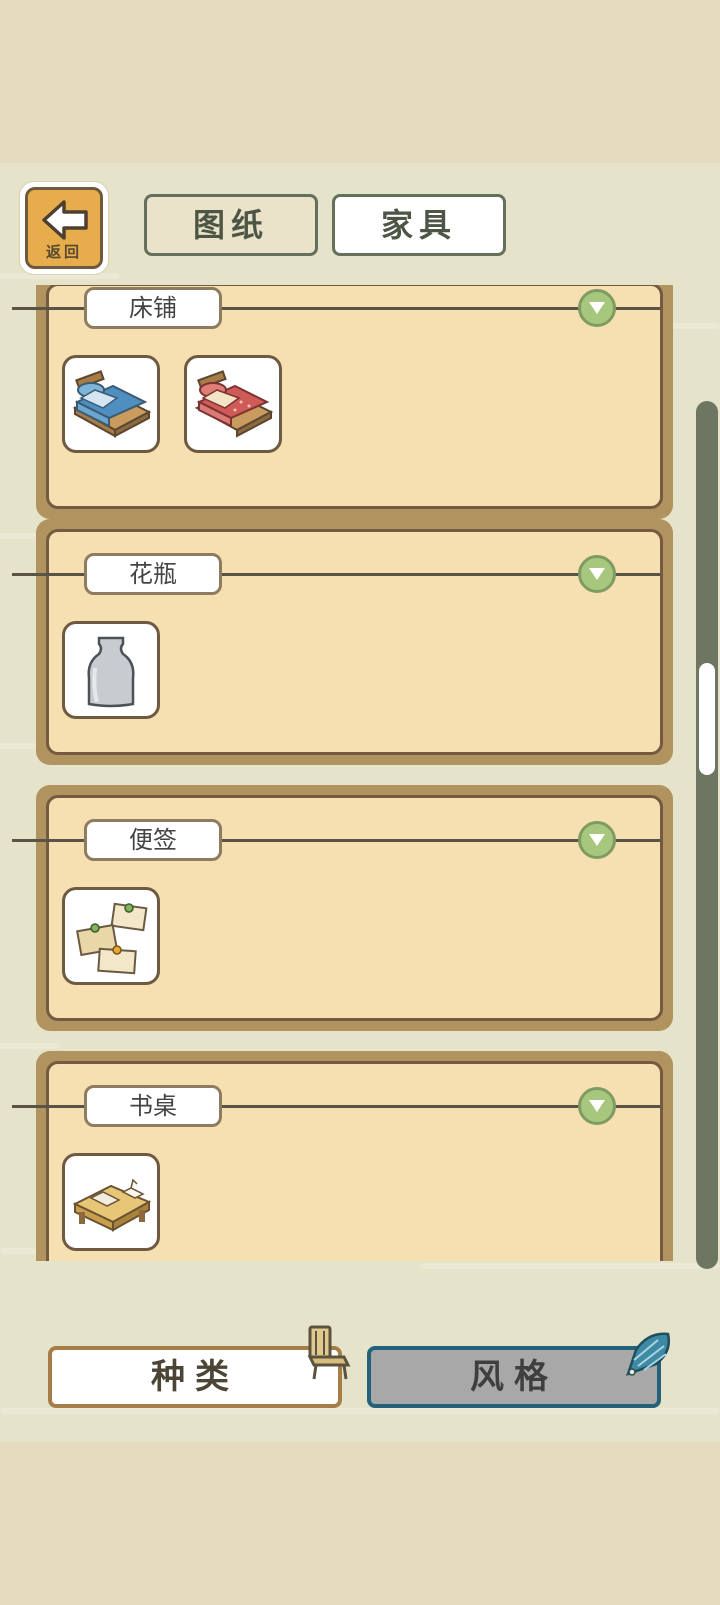  I want to click on section-label-vases: 花瓶, so click(153, 574).